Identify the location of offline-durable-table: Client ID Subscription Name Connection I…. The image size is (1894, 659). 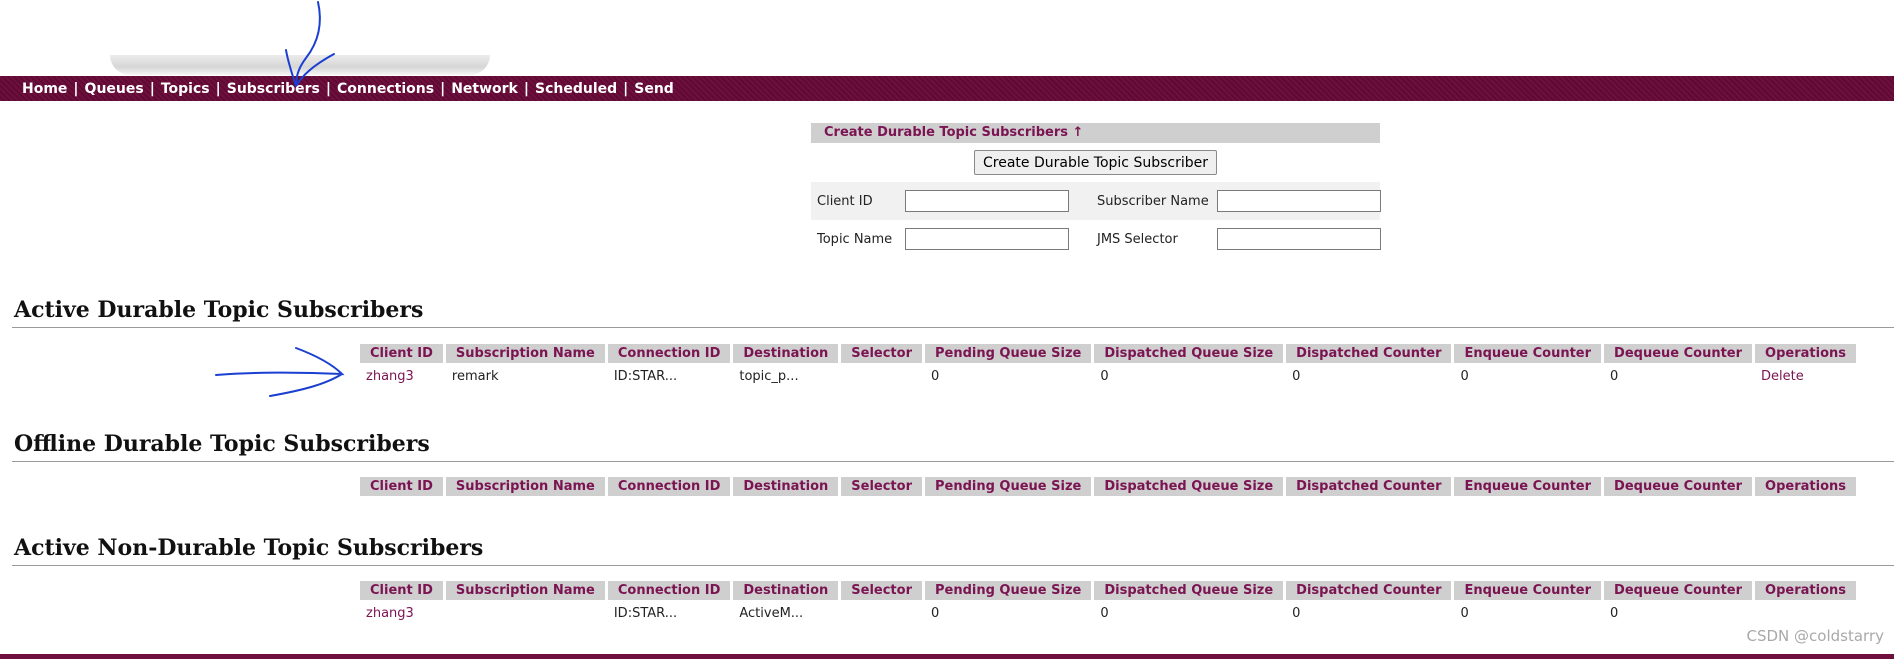
(1108, 486).